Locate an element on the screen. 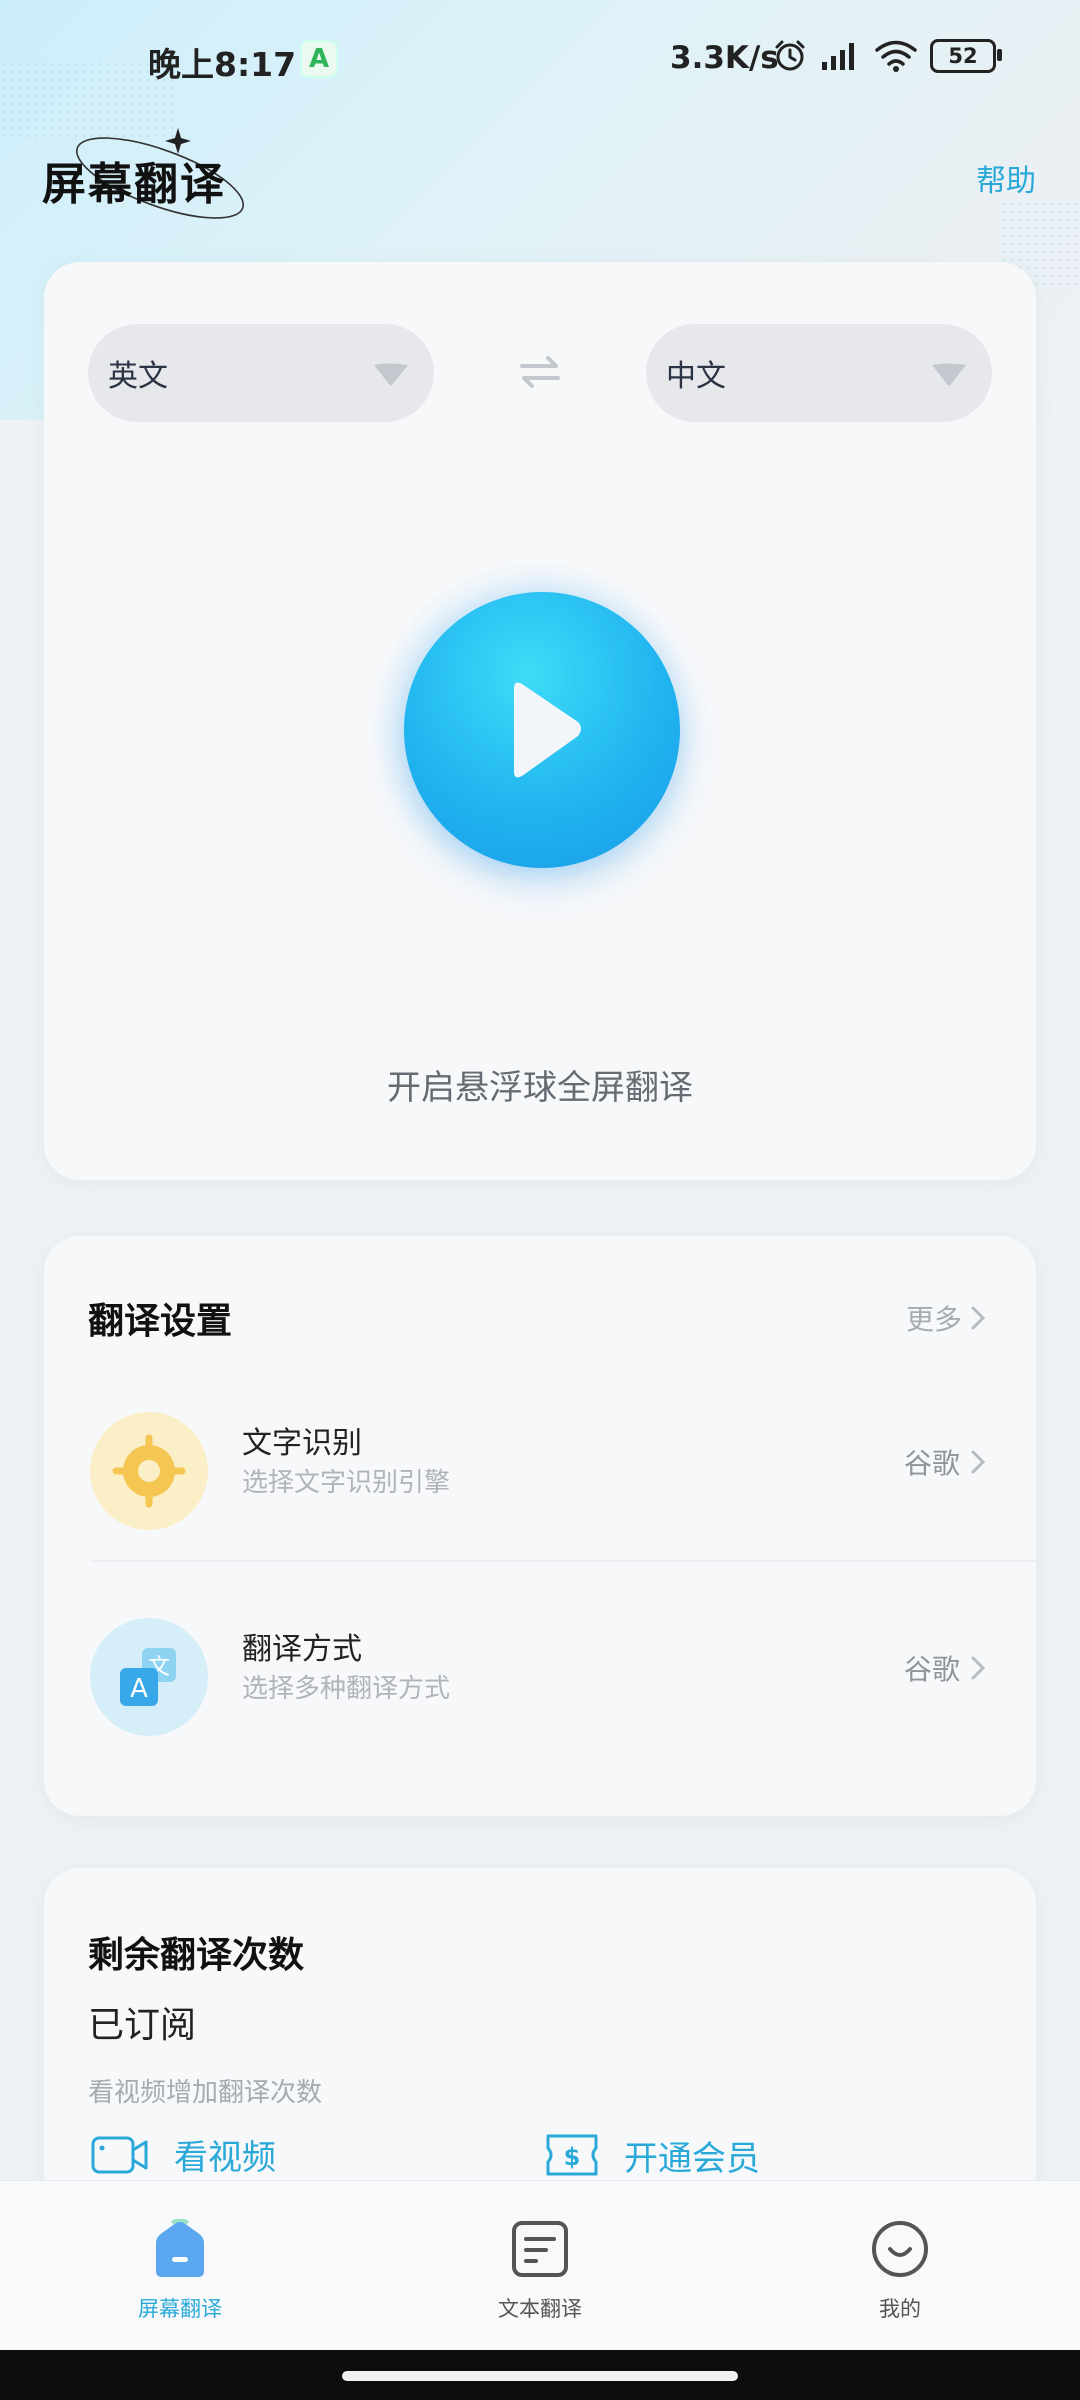  status-icons: 52 is located at coordinates (887, 56).